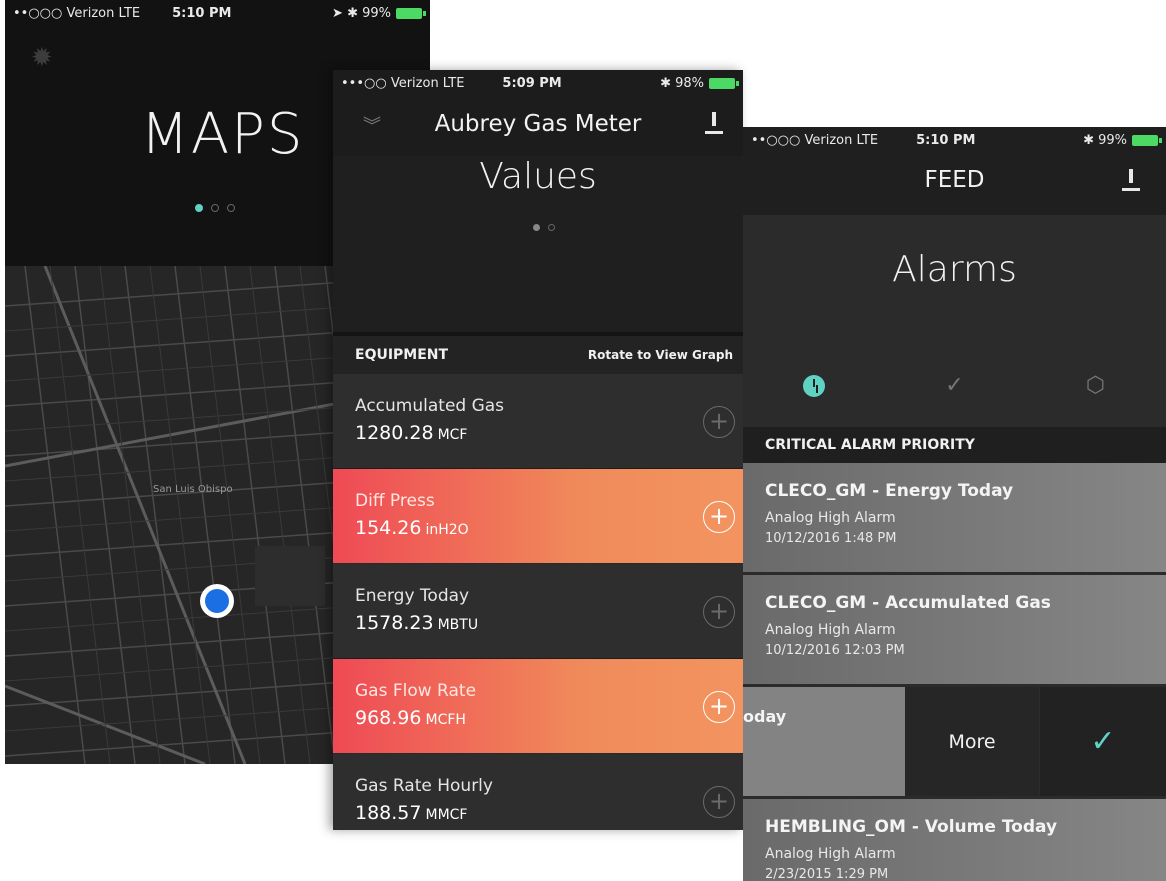 The width and height of the screenshot is (1166, 881). What do you see at coordinates (403, 83) in the screenshot?
I see `status-carrier: •••○○ Verizon LTE` at bounding box center [403, 83].